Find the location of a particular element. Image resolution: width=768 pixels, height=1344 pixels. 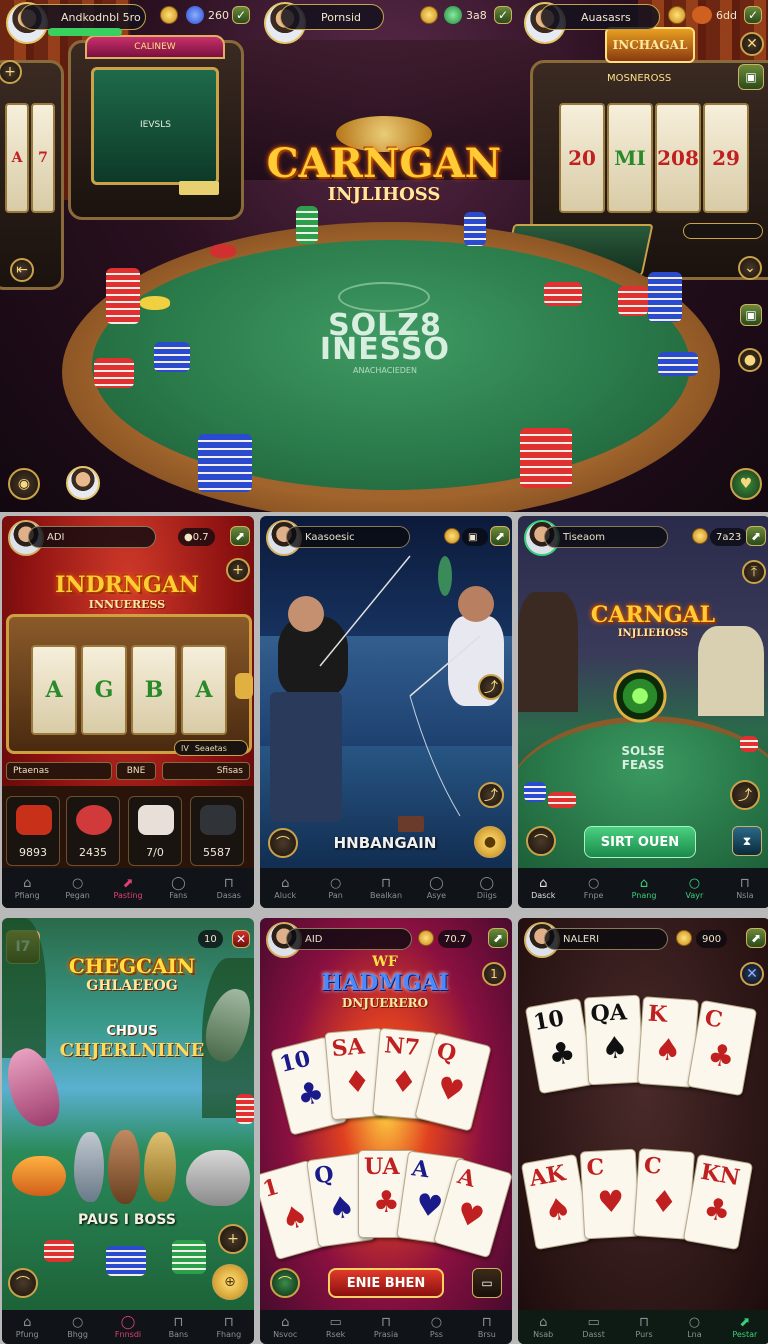

nav-home: ⌂ Dasck is located at coordinates (543, 888).